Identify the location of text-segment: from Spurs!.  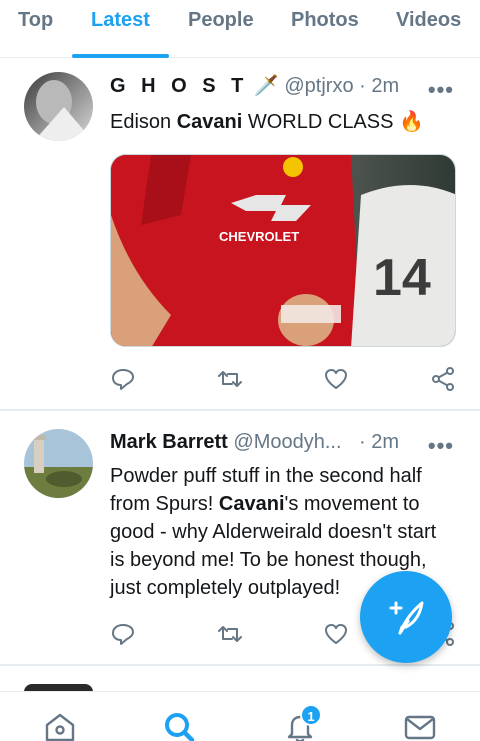
(164, 504).